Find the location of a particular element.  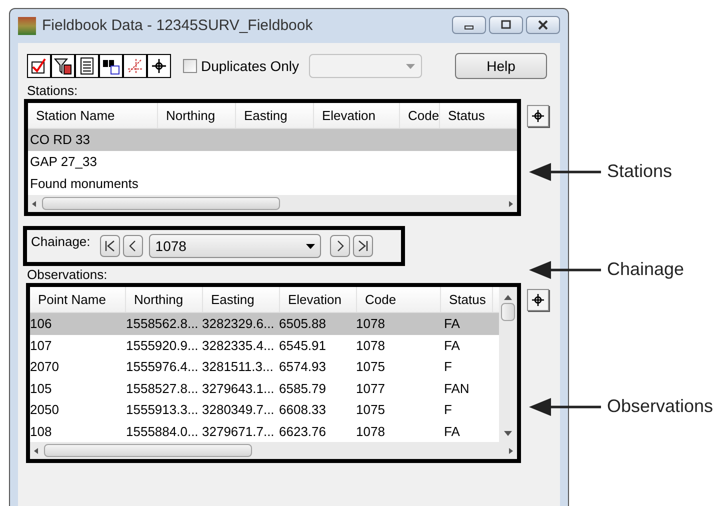

table-cell-text: 105 is located at coordinates (41, 389).